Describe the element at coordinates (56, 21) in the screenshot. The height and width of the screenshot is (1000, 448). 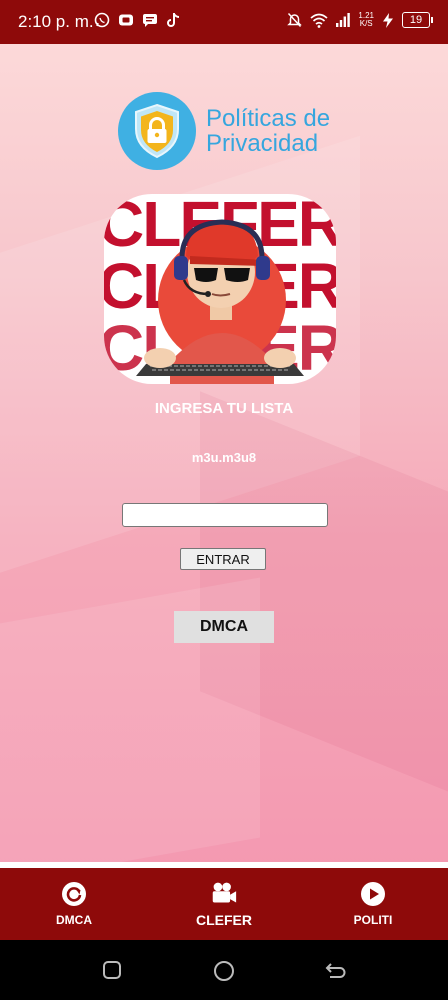
I see `status-time: 2:10 p. m.` at that location.